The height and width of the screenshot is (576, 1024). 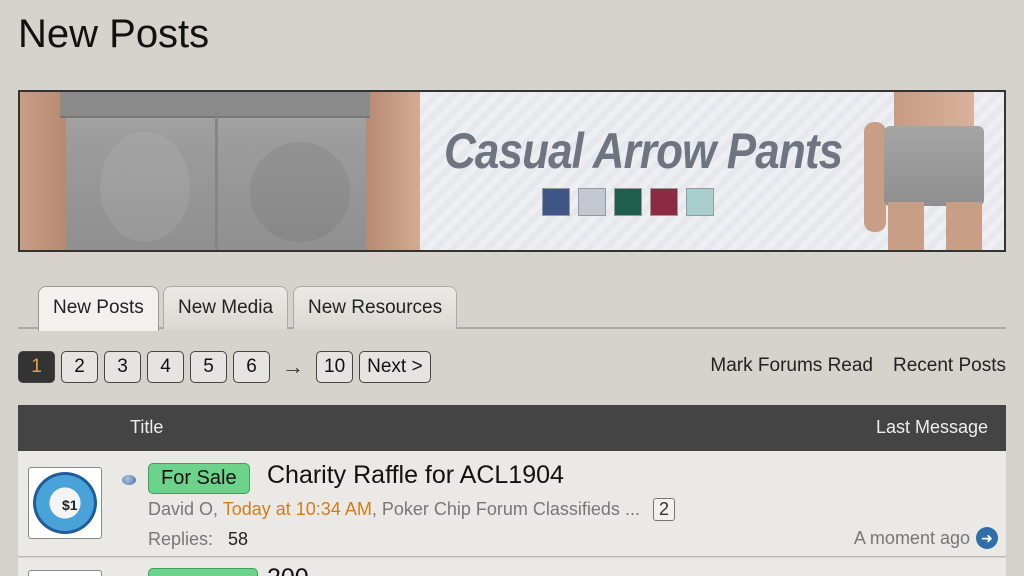 I want to click on page-title: New Posts, so click(x=114, y=34).